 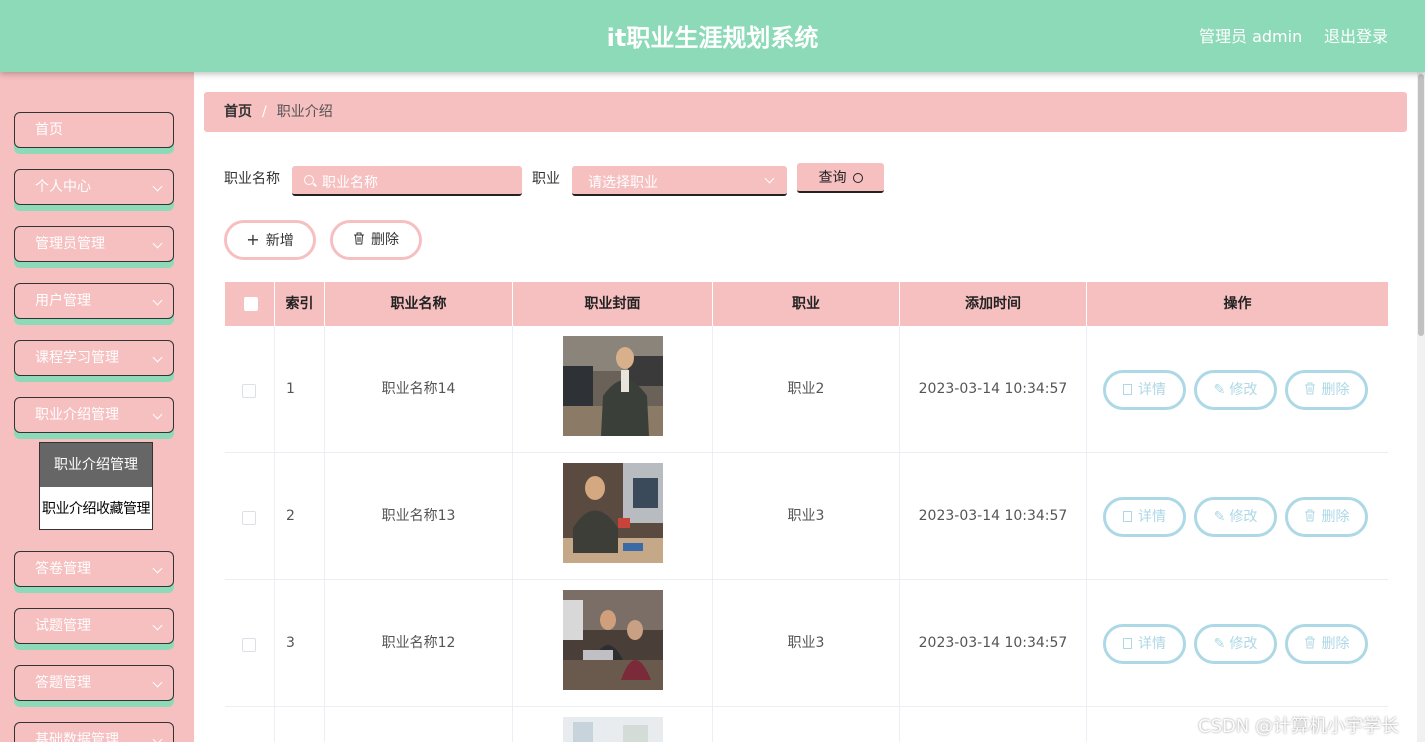 What do you see at coordinates (63, 301) in the screenshot?
I see `sidebar-item-label: 用户管理` at bounding box center [63, 301].